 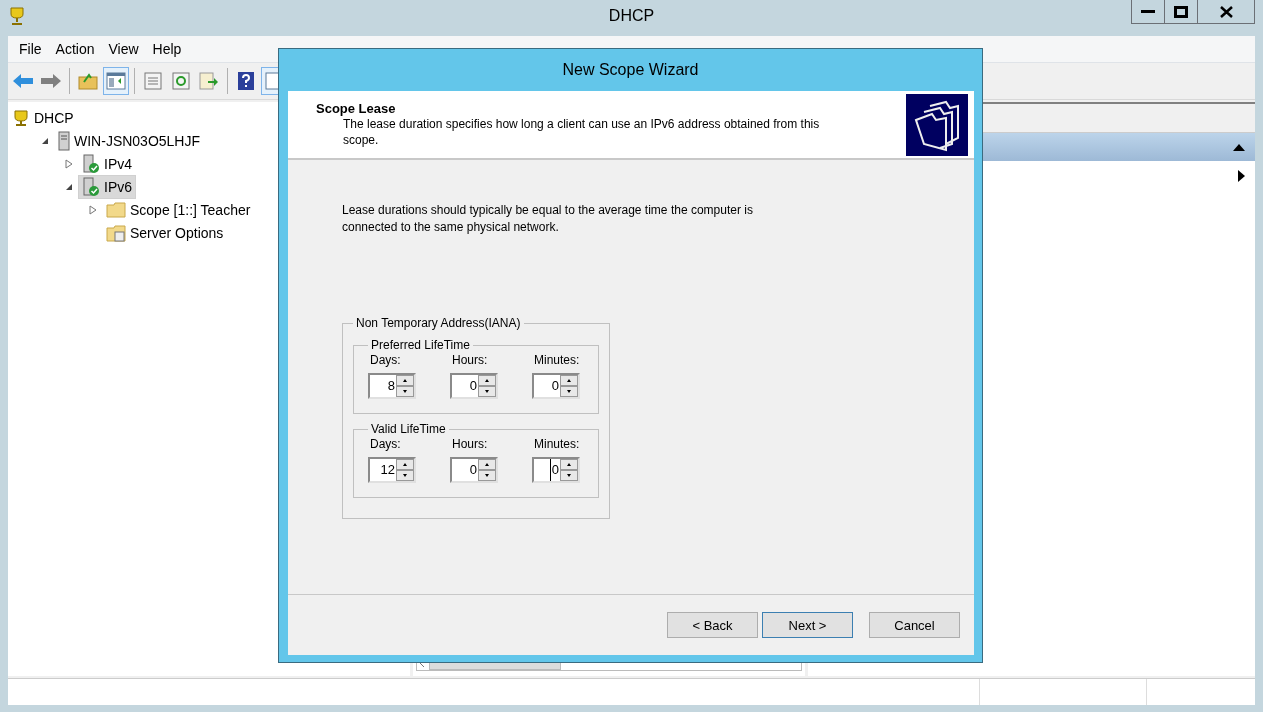 I want to click on menu-item: Action, so click(x=75, y=49).